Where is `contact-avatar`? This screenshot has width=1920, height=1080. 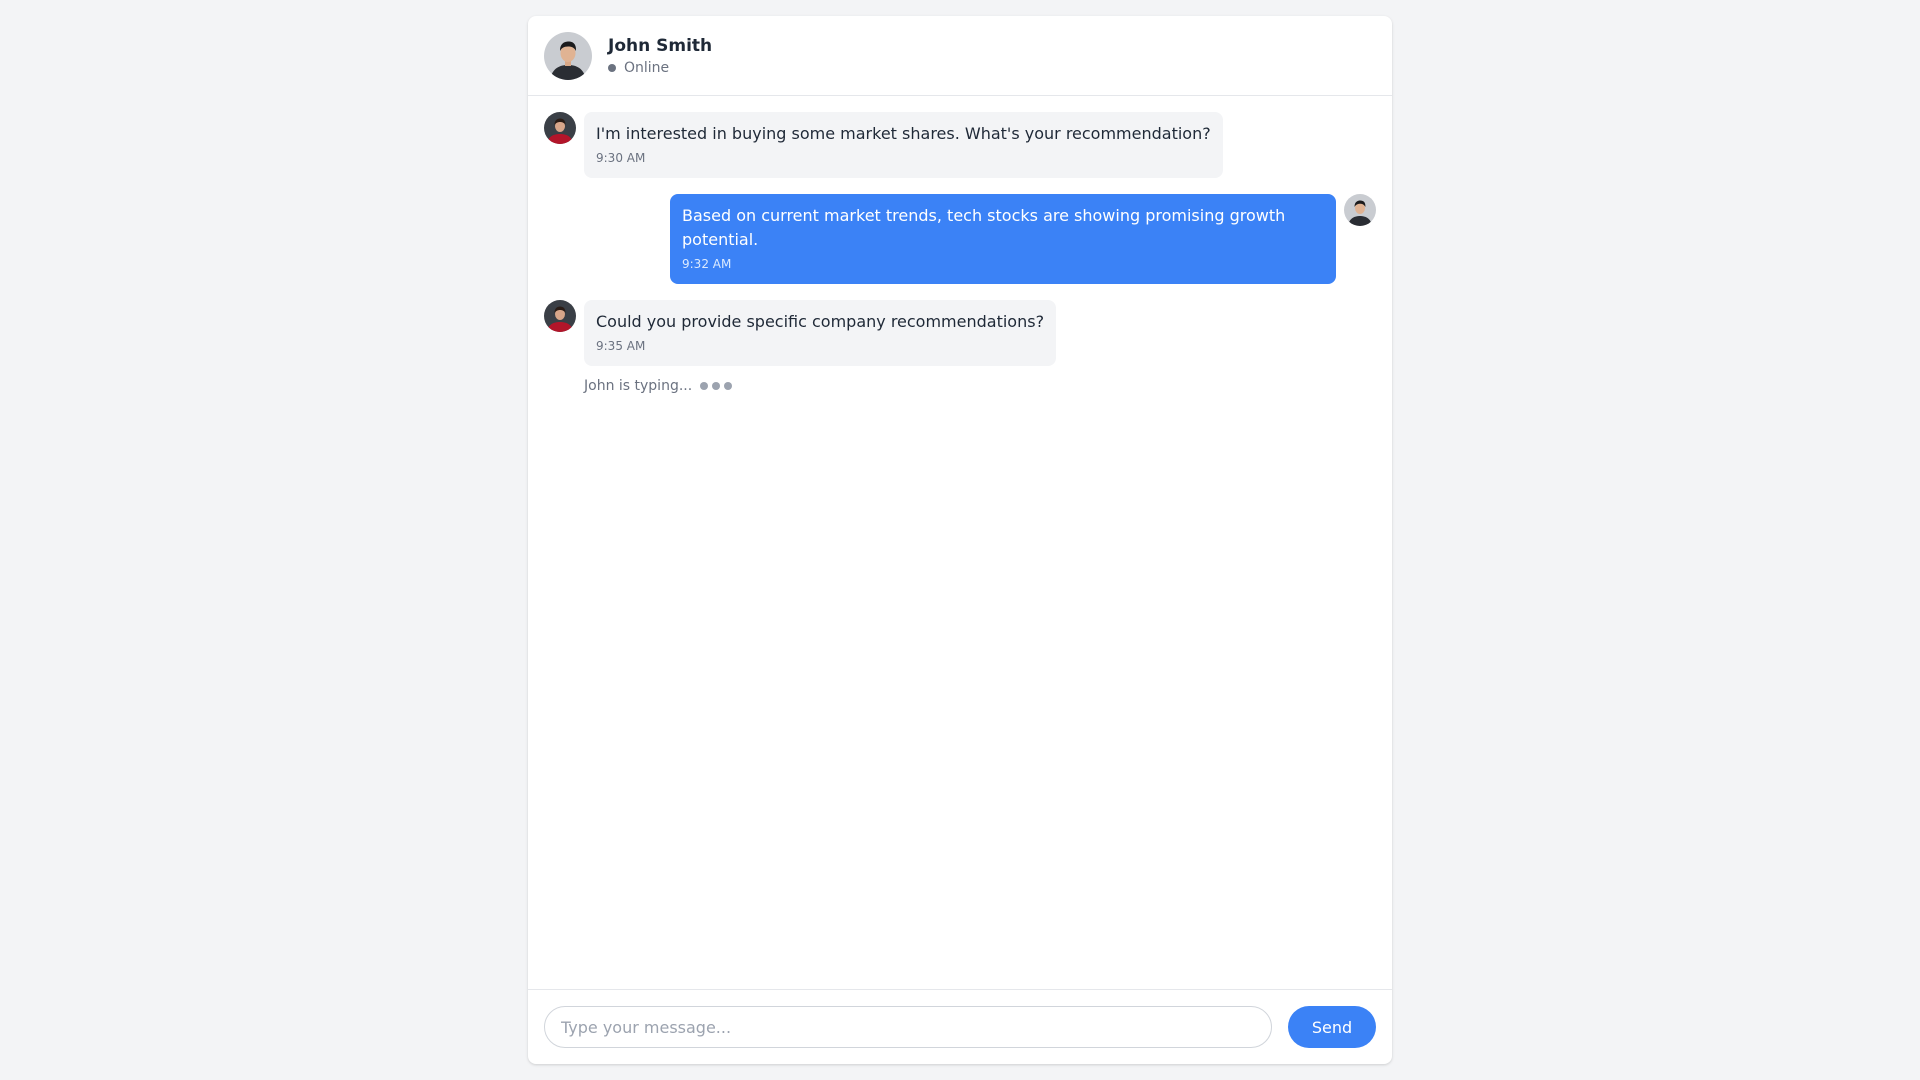
contact-avatar is located at coordinates (568, 55).